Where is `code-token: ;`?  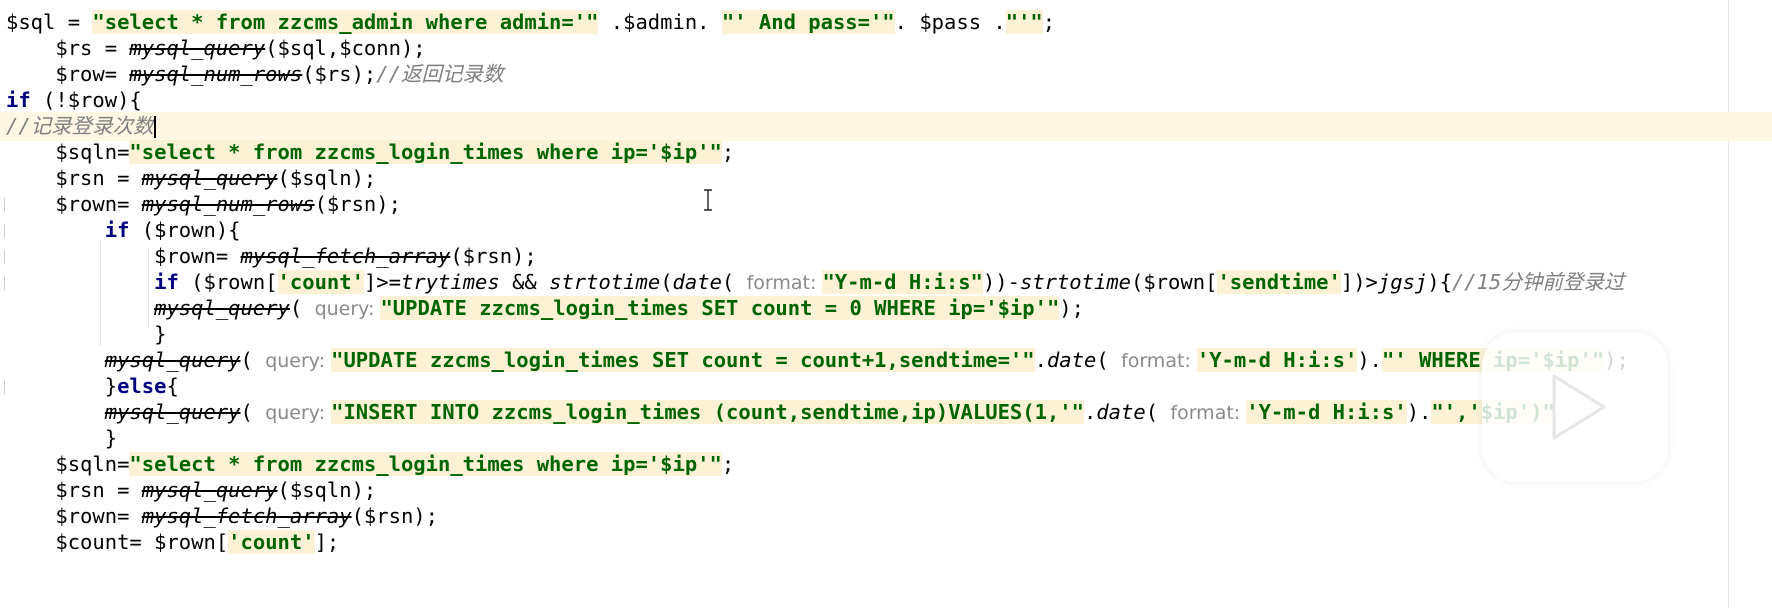 code-token: ; is located at coordinates (728, 464).